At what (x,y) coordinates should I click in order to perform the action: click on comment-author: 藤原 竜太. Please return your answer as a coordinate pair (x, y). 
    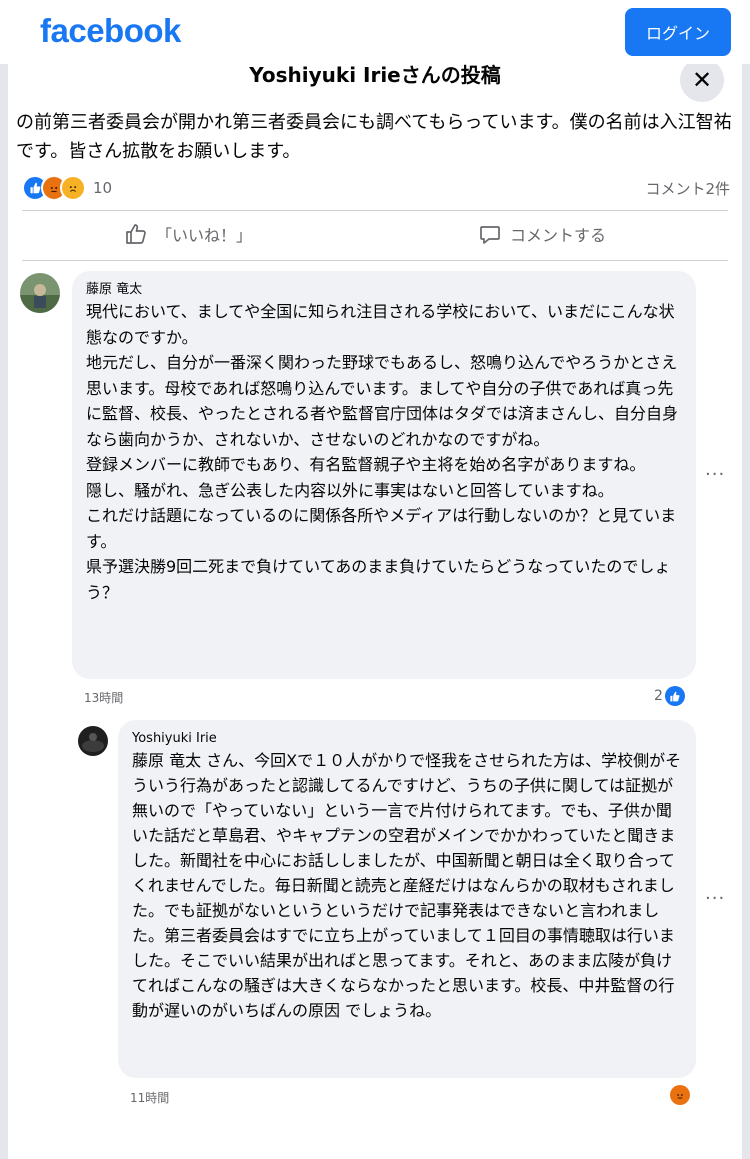
    Looking at the image, I should click on (384, 290).